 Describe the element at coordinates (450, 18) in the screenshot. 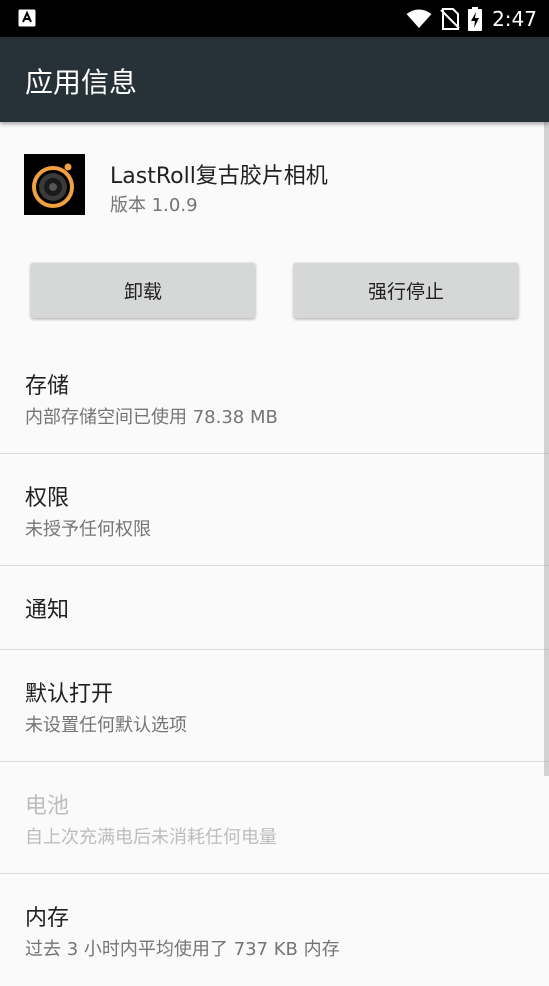

I see `no-sim-icon` at that location.